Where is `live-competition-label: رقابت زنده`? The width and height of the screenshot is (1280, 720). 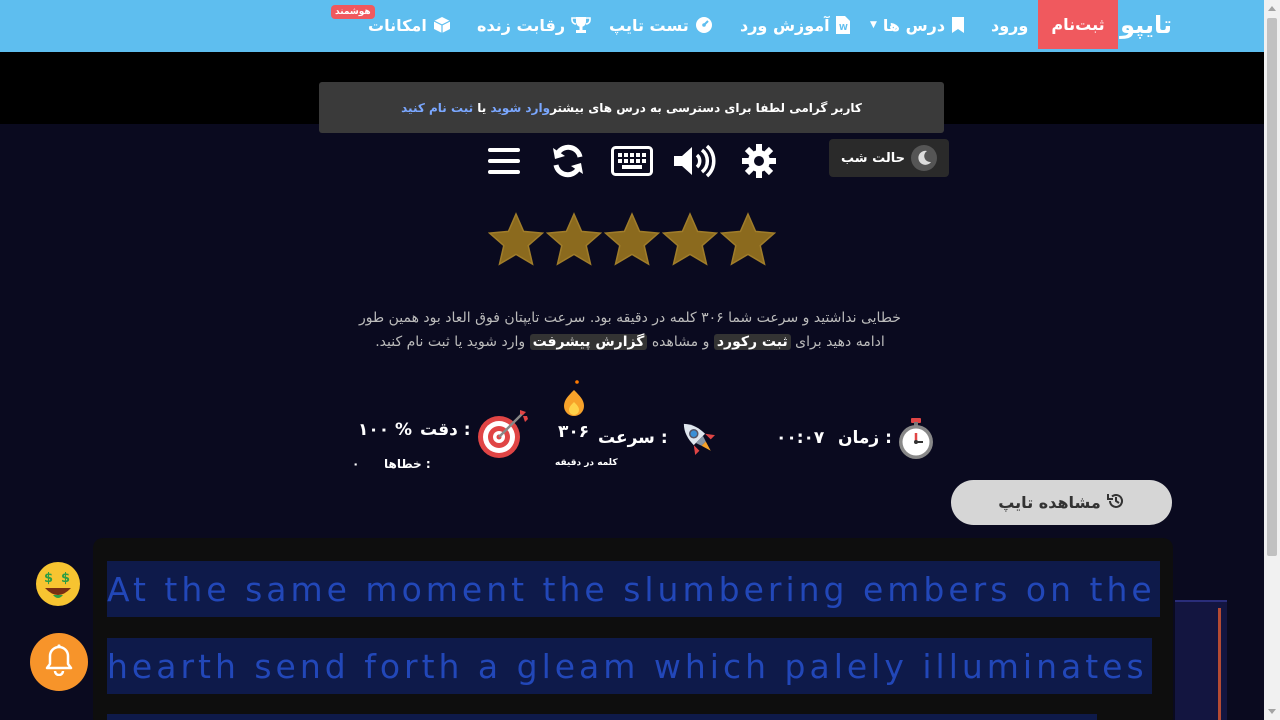 live-competition-label: رقابت زنده is located at coordinates (521, 25).